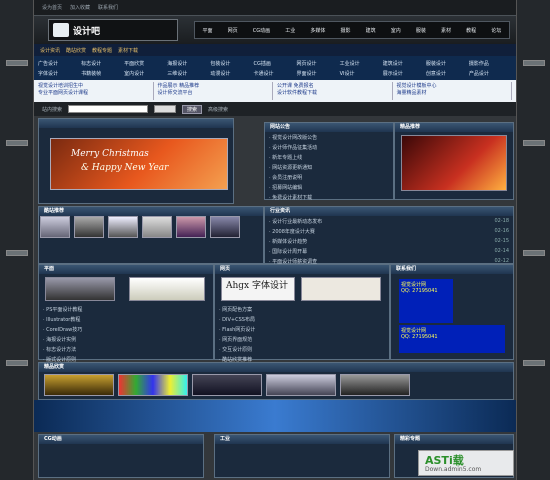 The image size is (550, 480). I want to click on search-button: 搜索, so click(192, 109).